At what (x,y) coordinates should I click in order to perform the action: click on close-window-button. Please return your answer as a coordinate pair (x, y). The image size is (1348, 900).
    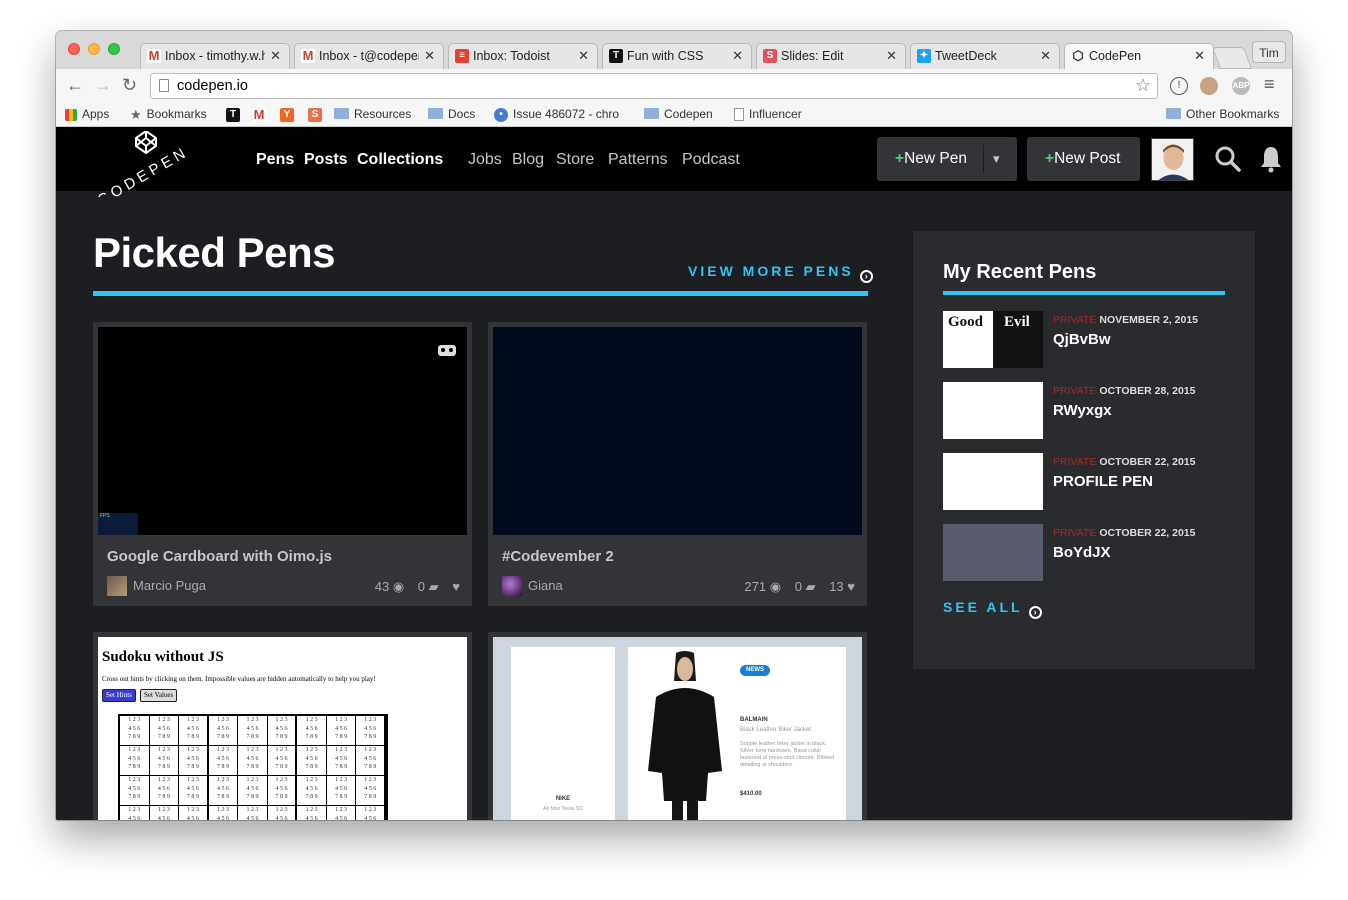
    Looking at the image, I should click on (74, 49).